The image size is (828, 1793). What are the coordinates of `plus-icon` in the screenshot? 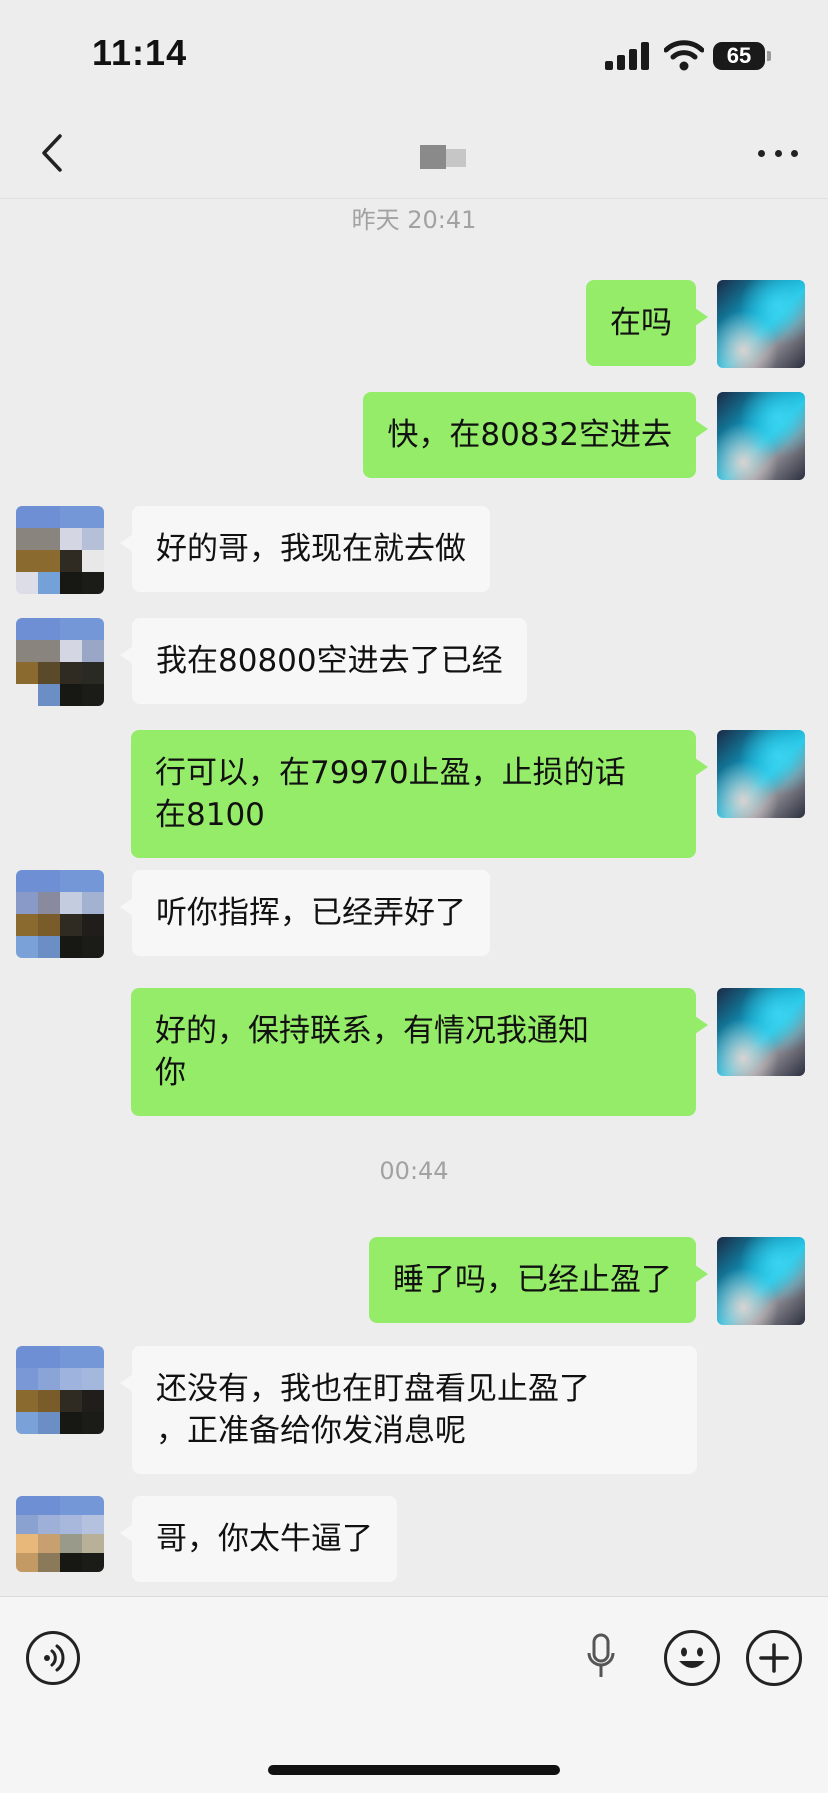 It's located at (774, 1658).